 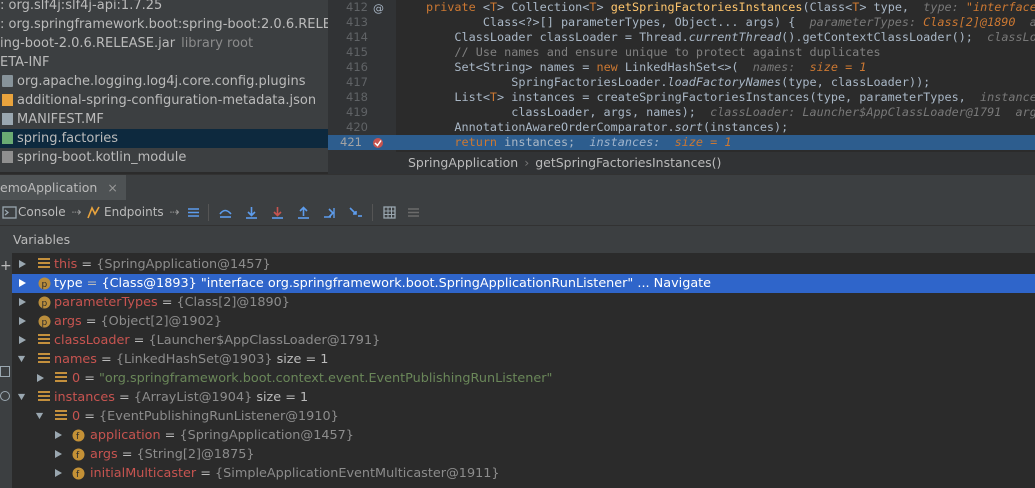 What do you see at coordinates (378, 143) in the screenshot?
I see `breakpoint-icon` at bounding box center [378, 143].